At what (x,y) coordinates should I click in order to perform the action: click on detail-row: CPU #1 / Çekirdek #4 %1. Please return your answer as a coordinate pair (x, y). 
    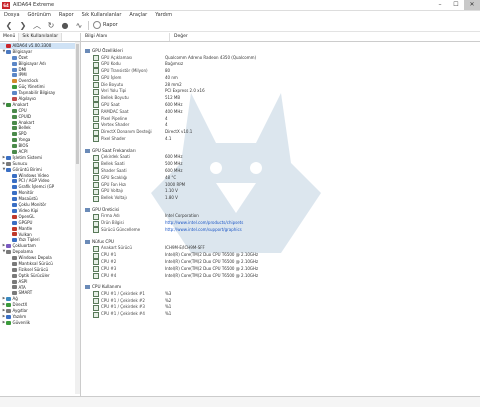
    Looking at the image, I should click on (280, 314).